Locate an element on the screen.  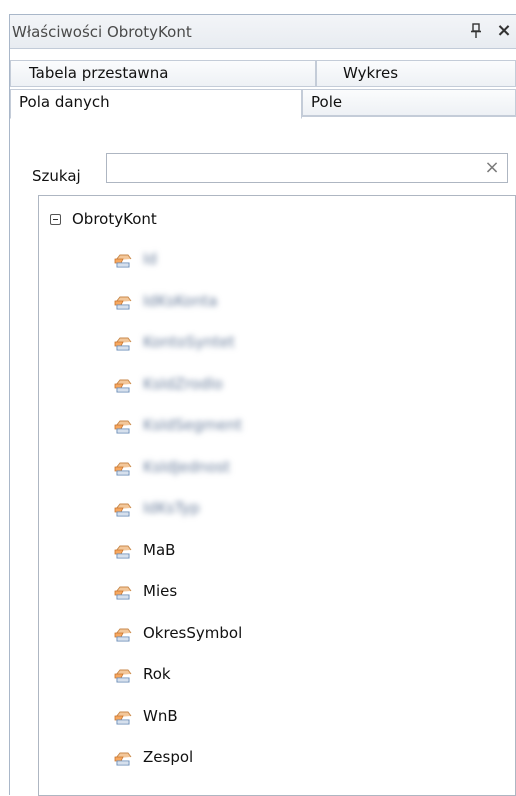
tree-item-label: MaB is located at coordinates (159, 549).